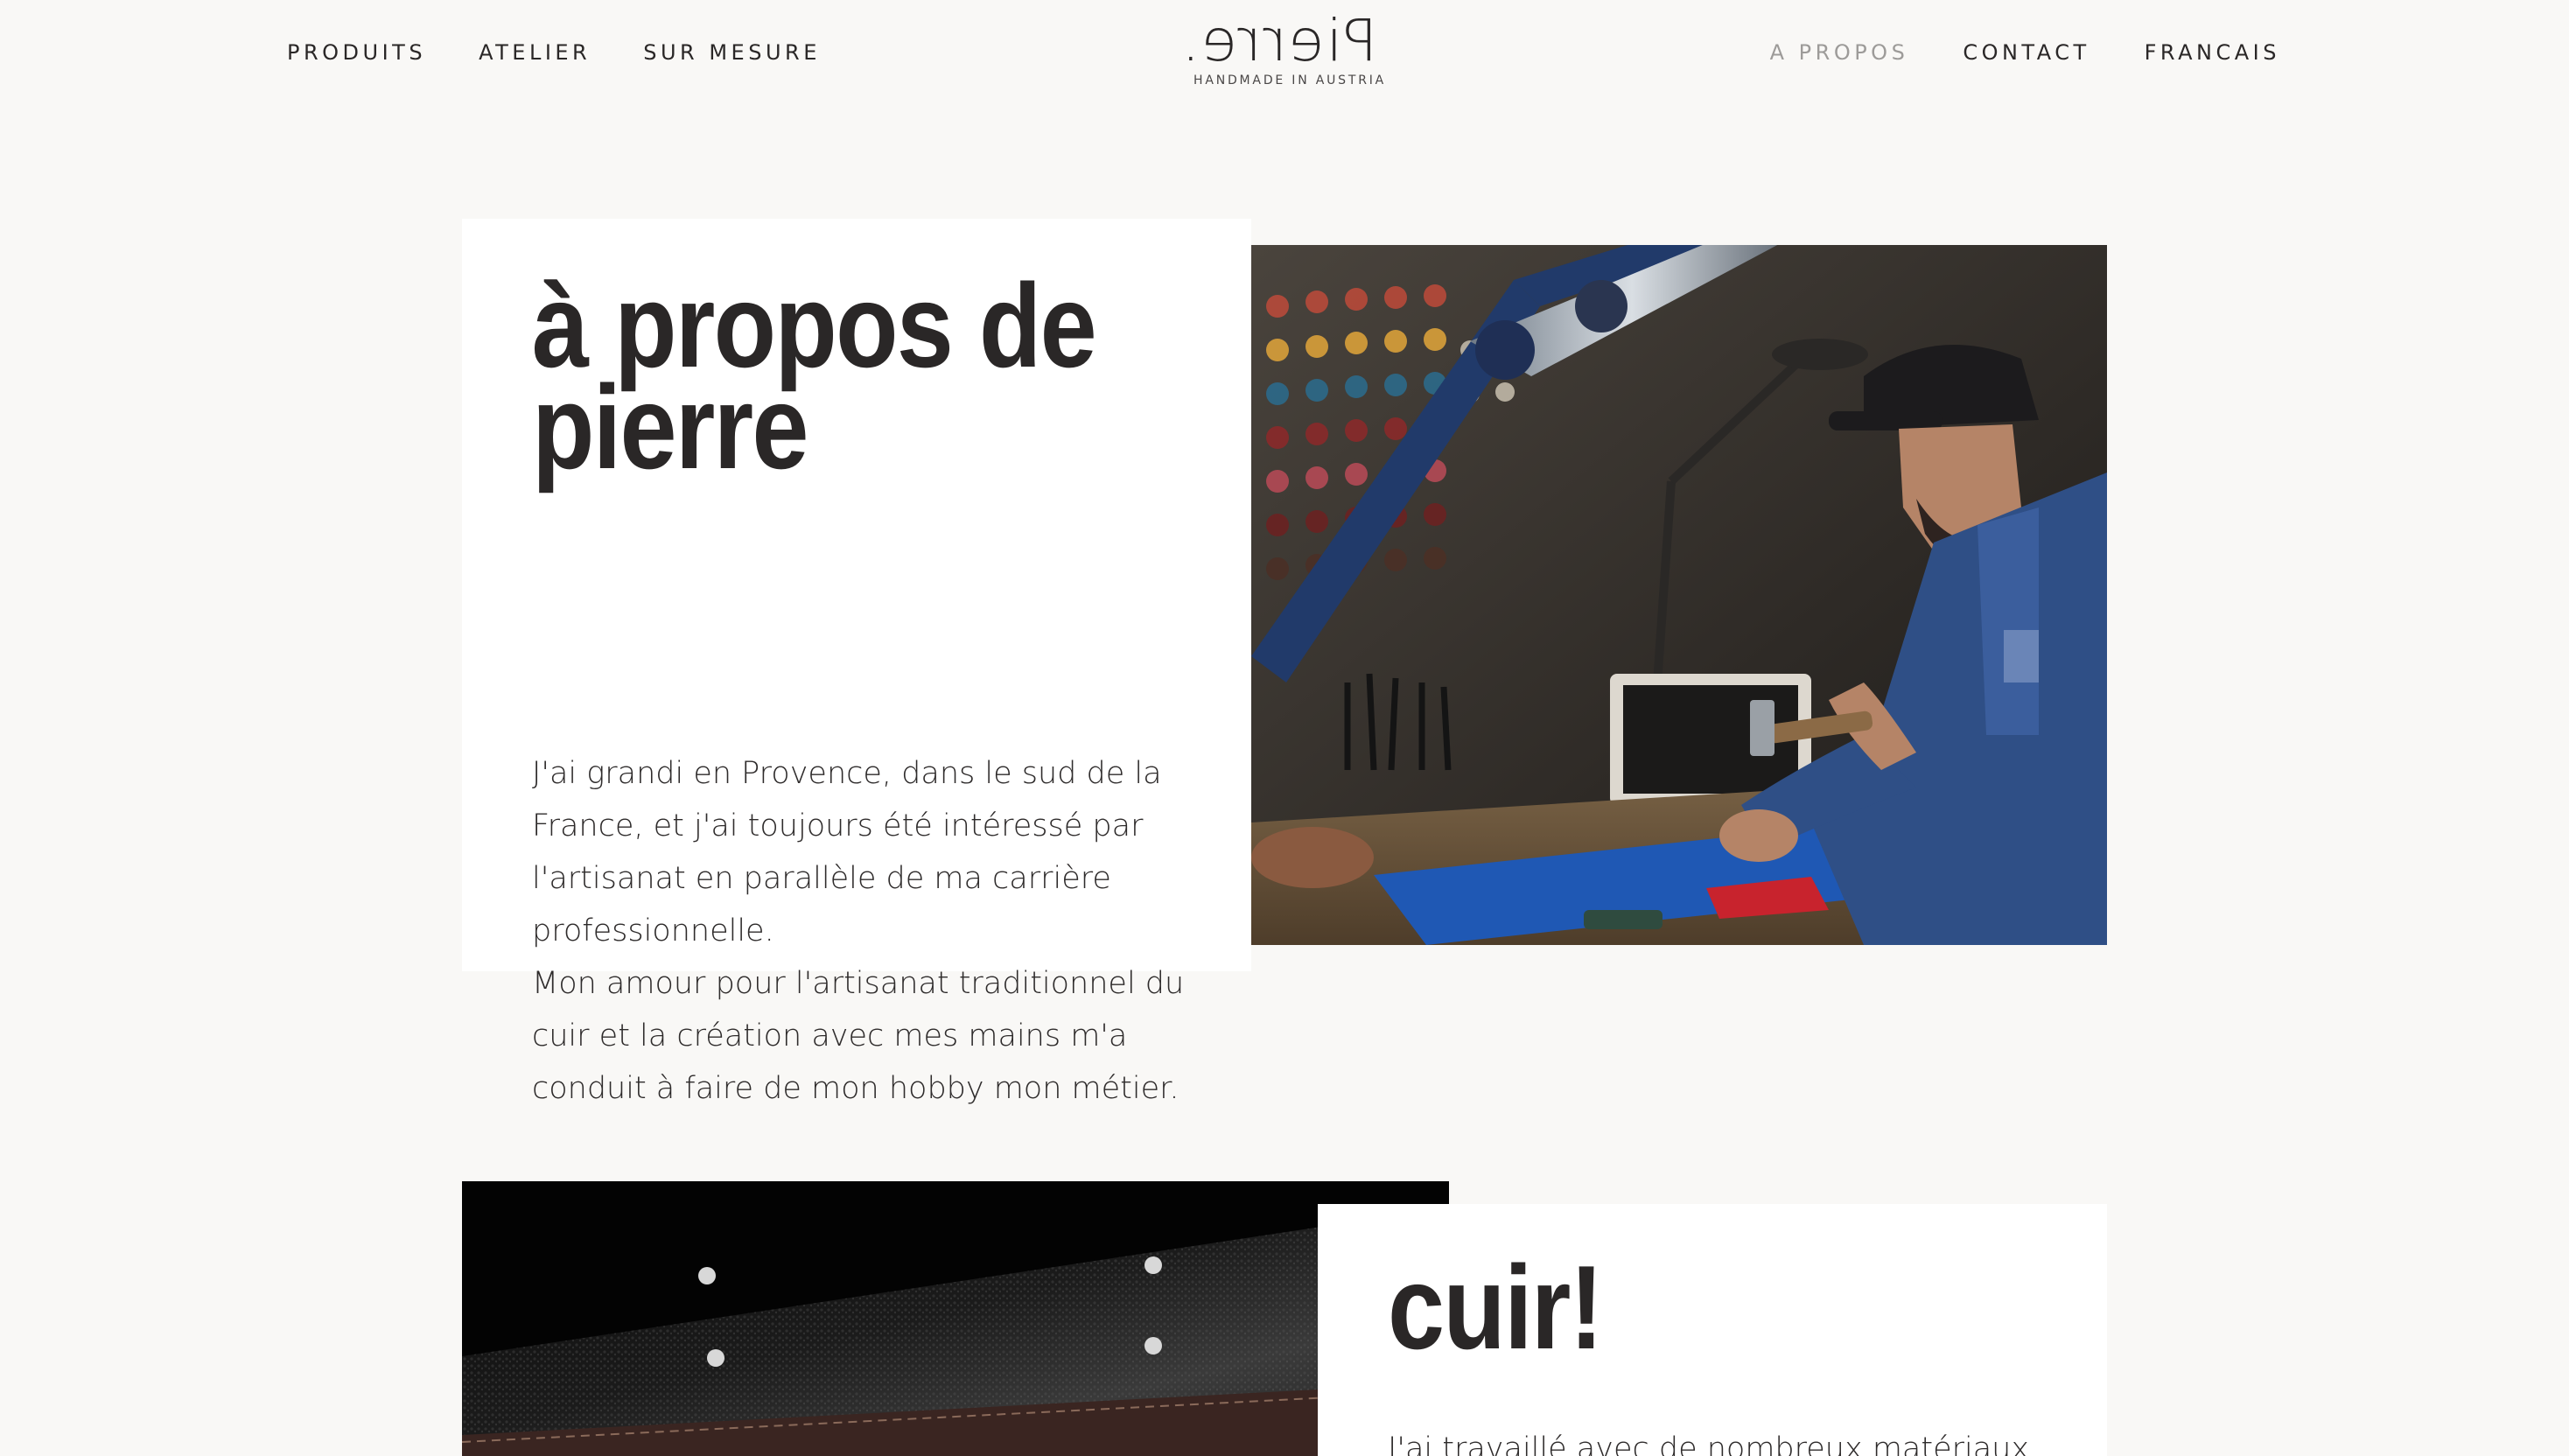  What do you see at coordinates (732, 52) in the screenshot?
I see `nav-link-sur-mesure: SUR MESURE` at bounding box center [732, 52].